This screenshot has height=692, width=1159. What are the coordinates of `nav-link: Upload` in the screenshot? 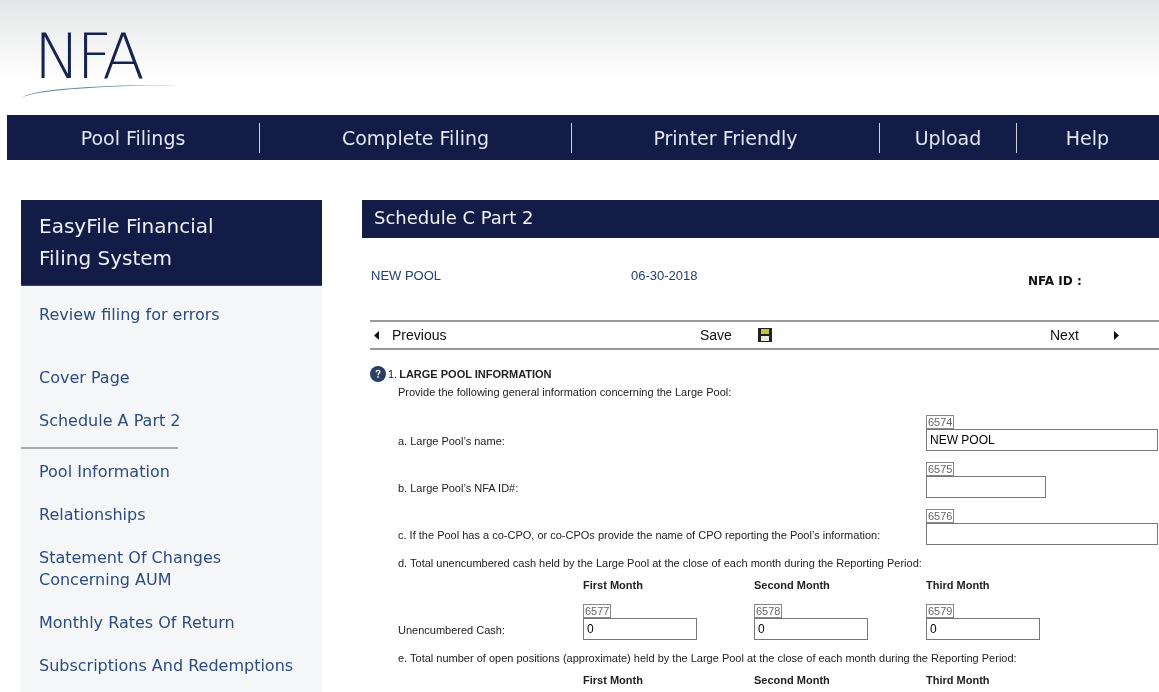 It's located at (948, 137).